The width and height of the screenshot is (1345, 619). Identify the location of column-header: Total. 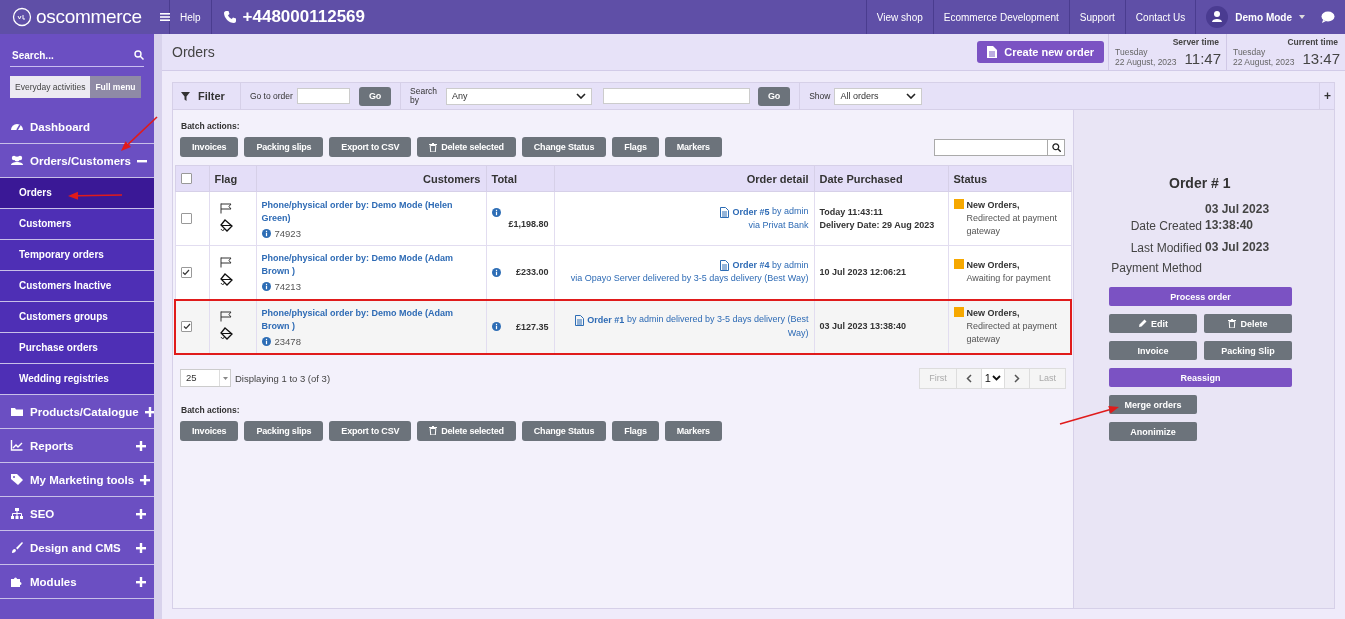
(520, 178).